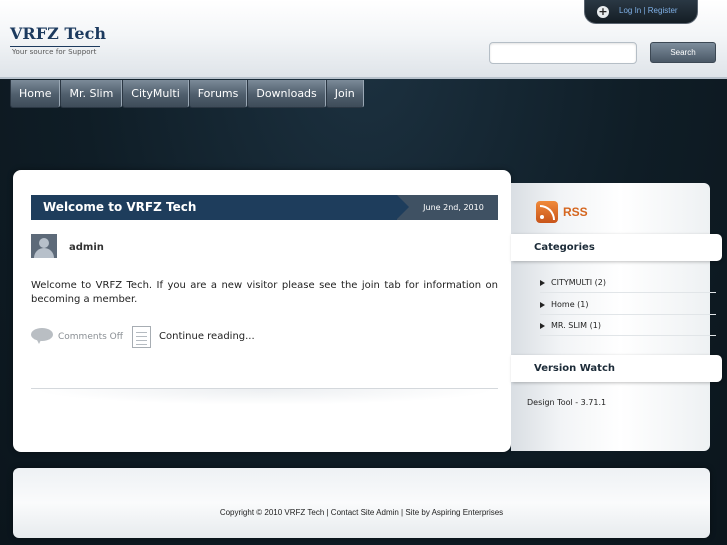 The height and width of the screenshot is (545, 727). Describe the element at coordinates (616, 247) in the screenshot. I see `categories-heading: Categories` at that location.